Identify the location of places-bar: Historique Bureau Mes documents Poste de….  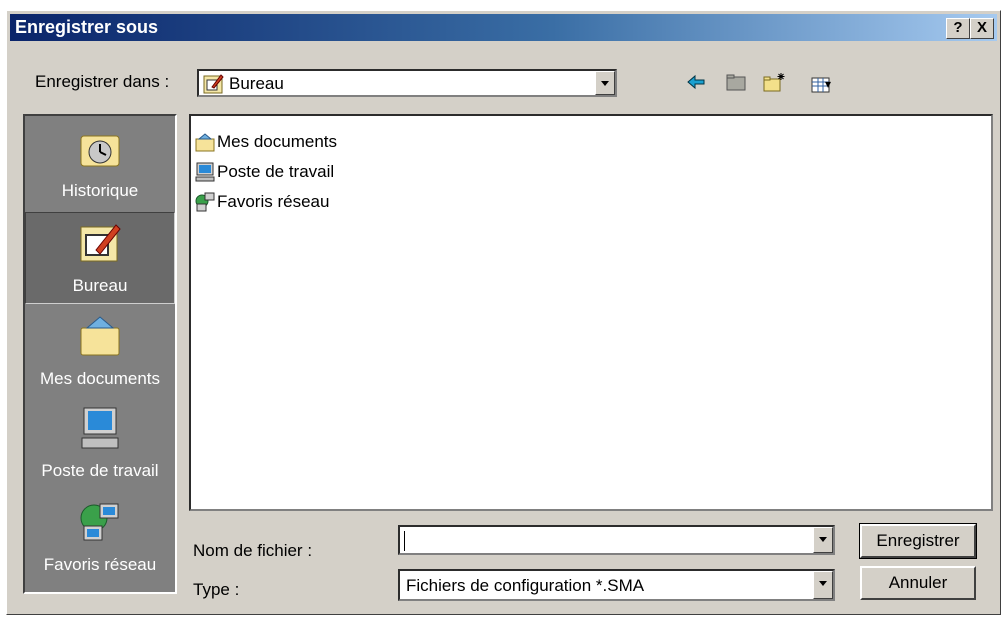
(100, 354).